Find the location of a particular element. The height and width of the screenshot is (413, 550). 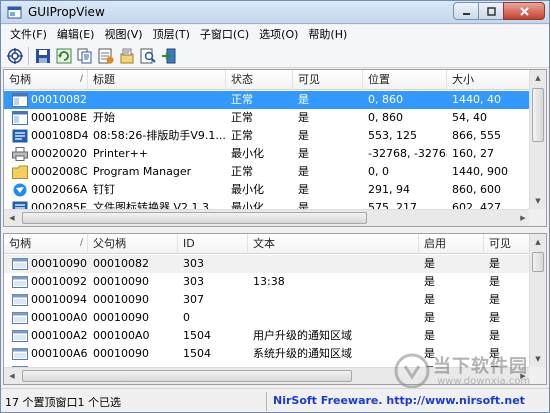

window-icon is located at coordinates (20, 118).